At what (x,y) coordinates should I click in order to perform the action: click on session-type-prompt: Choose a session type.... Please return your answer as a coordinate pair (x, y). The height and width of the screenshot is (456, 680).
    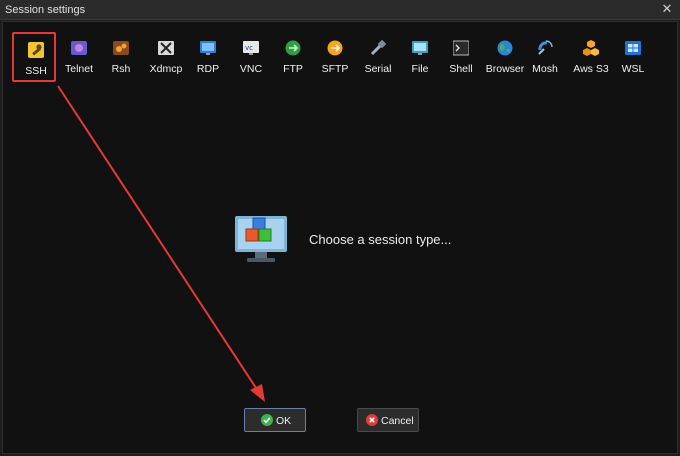
    Looking at the image, I should click on (380, 239).